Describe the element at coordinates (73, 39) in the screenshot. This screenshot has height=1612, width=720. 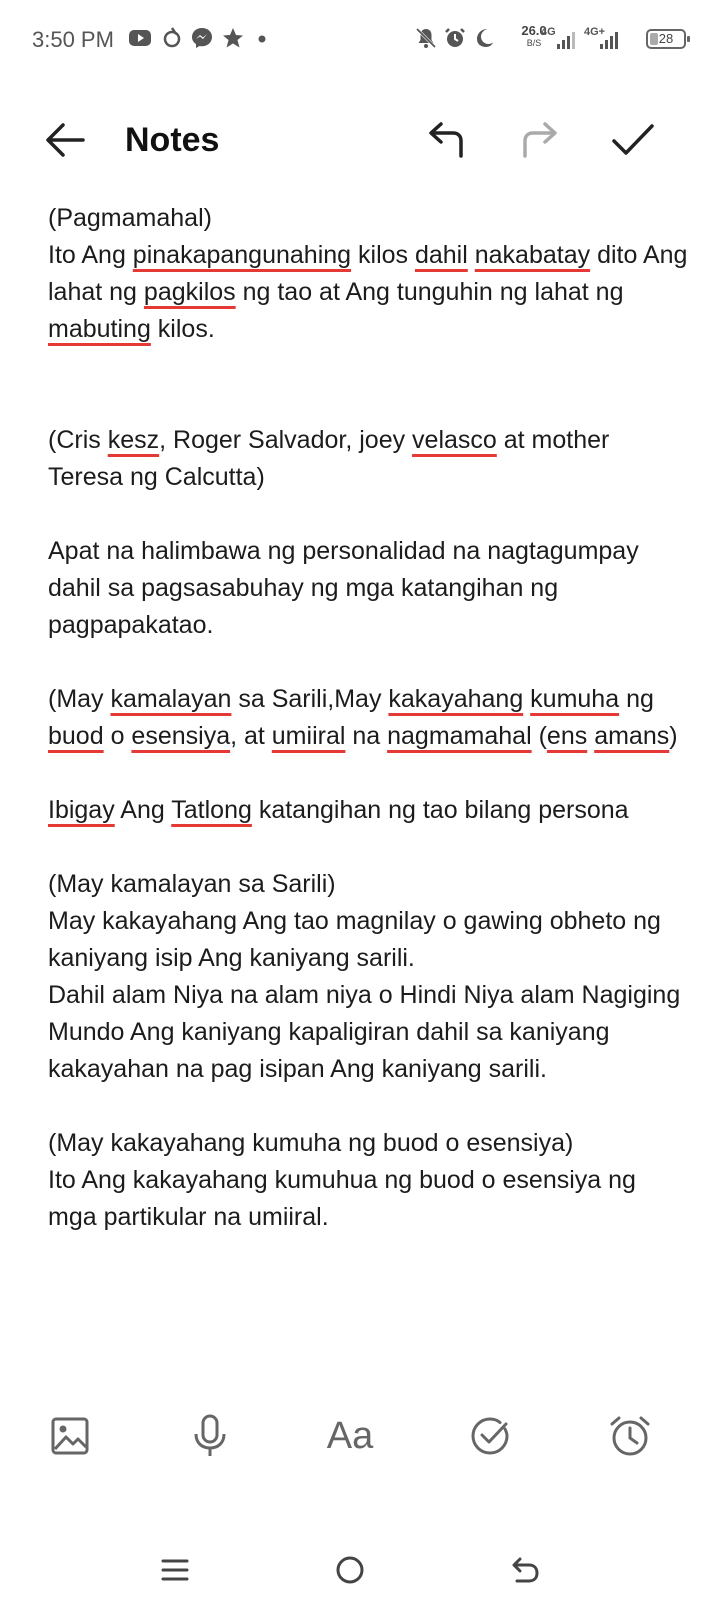
I see `status-time: 3:50 PM` at that location.